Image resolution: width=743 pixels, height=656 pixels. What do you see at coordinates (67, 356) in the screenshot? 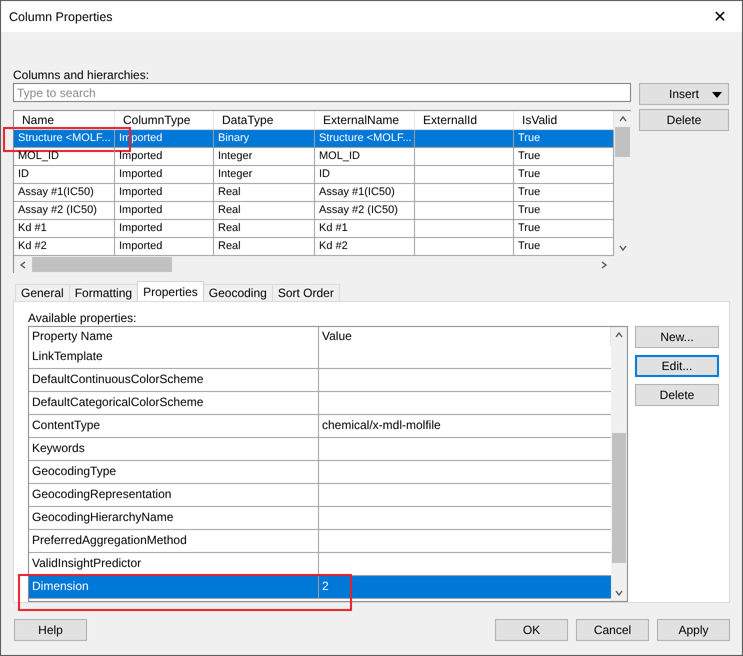
I see `property-name: LinkTemplate` at bounding box center [67, 356].